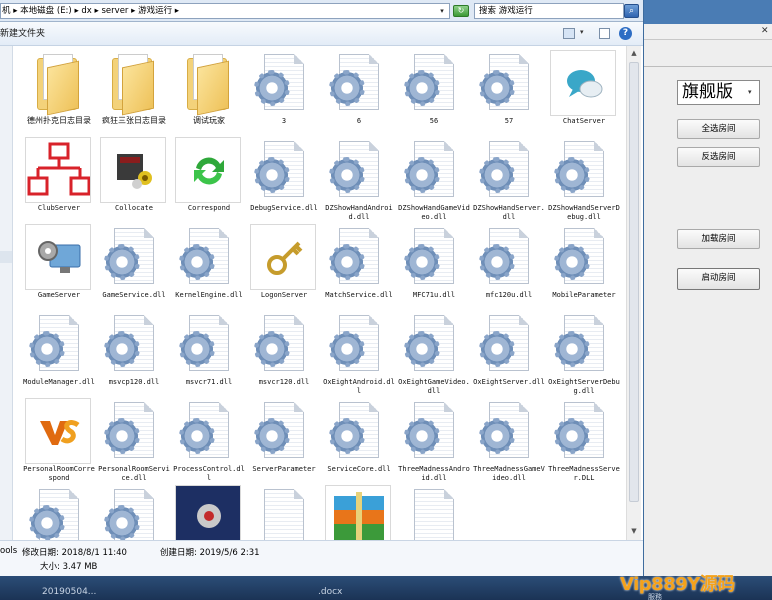  What do you see at coordinates (134, 91) in the screenshot?
I see `file-item: 疯狂三张日志目录` at bounding box center [134, 91].